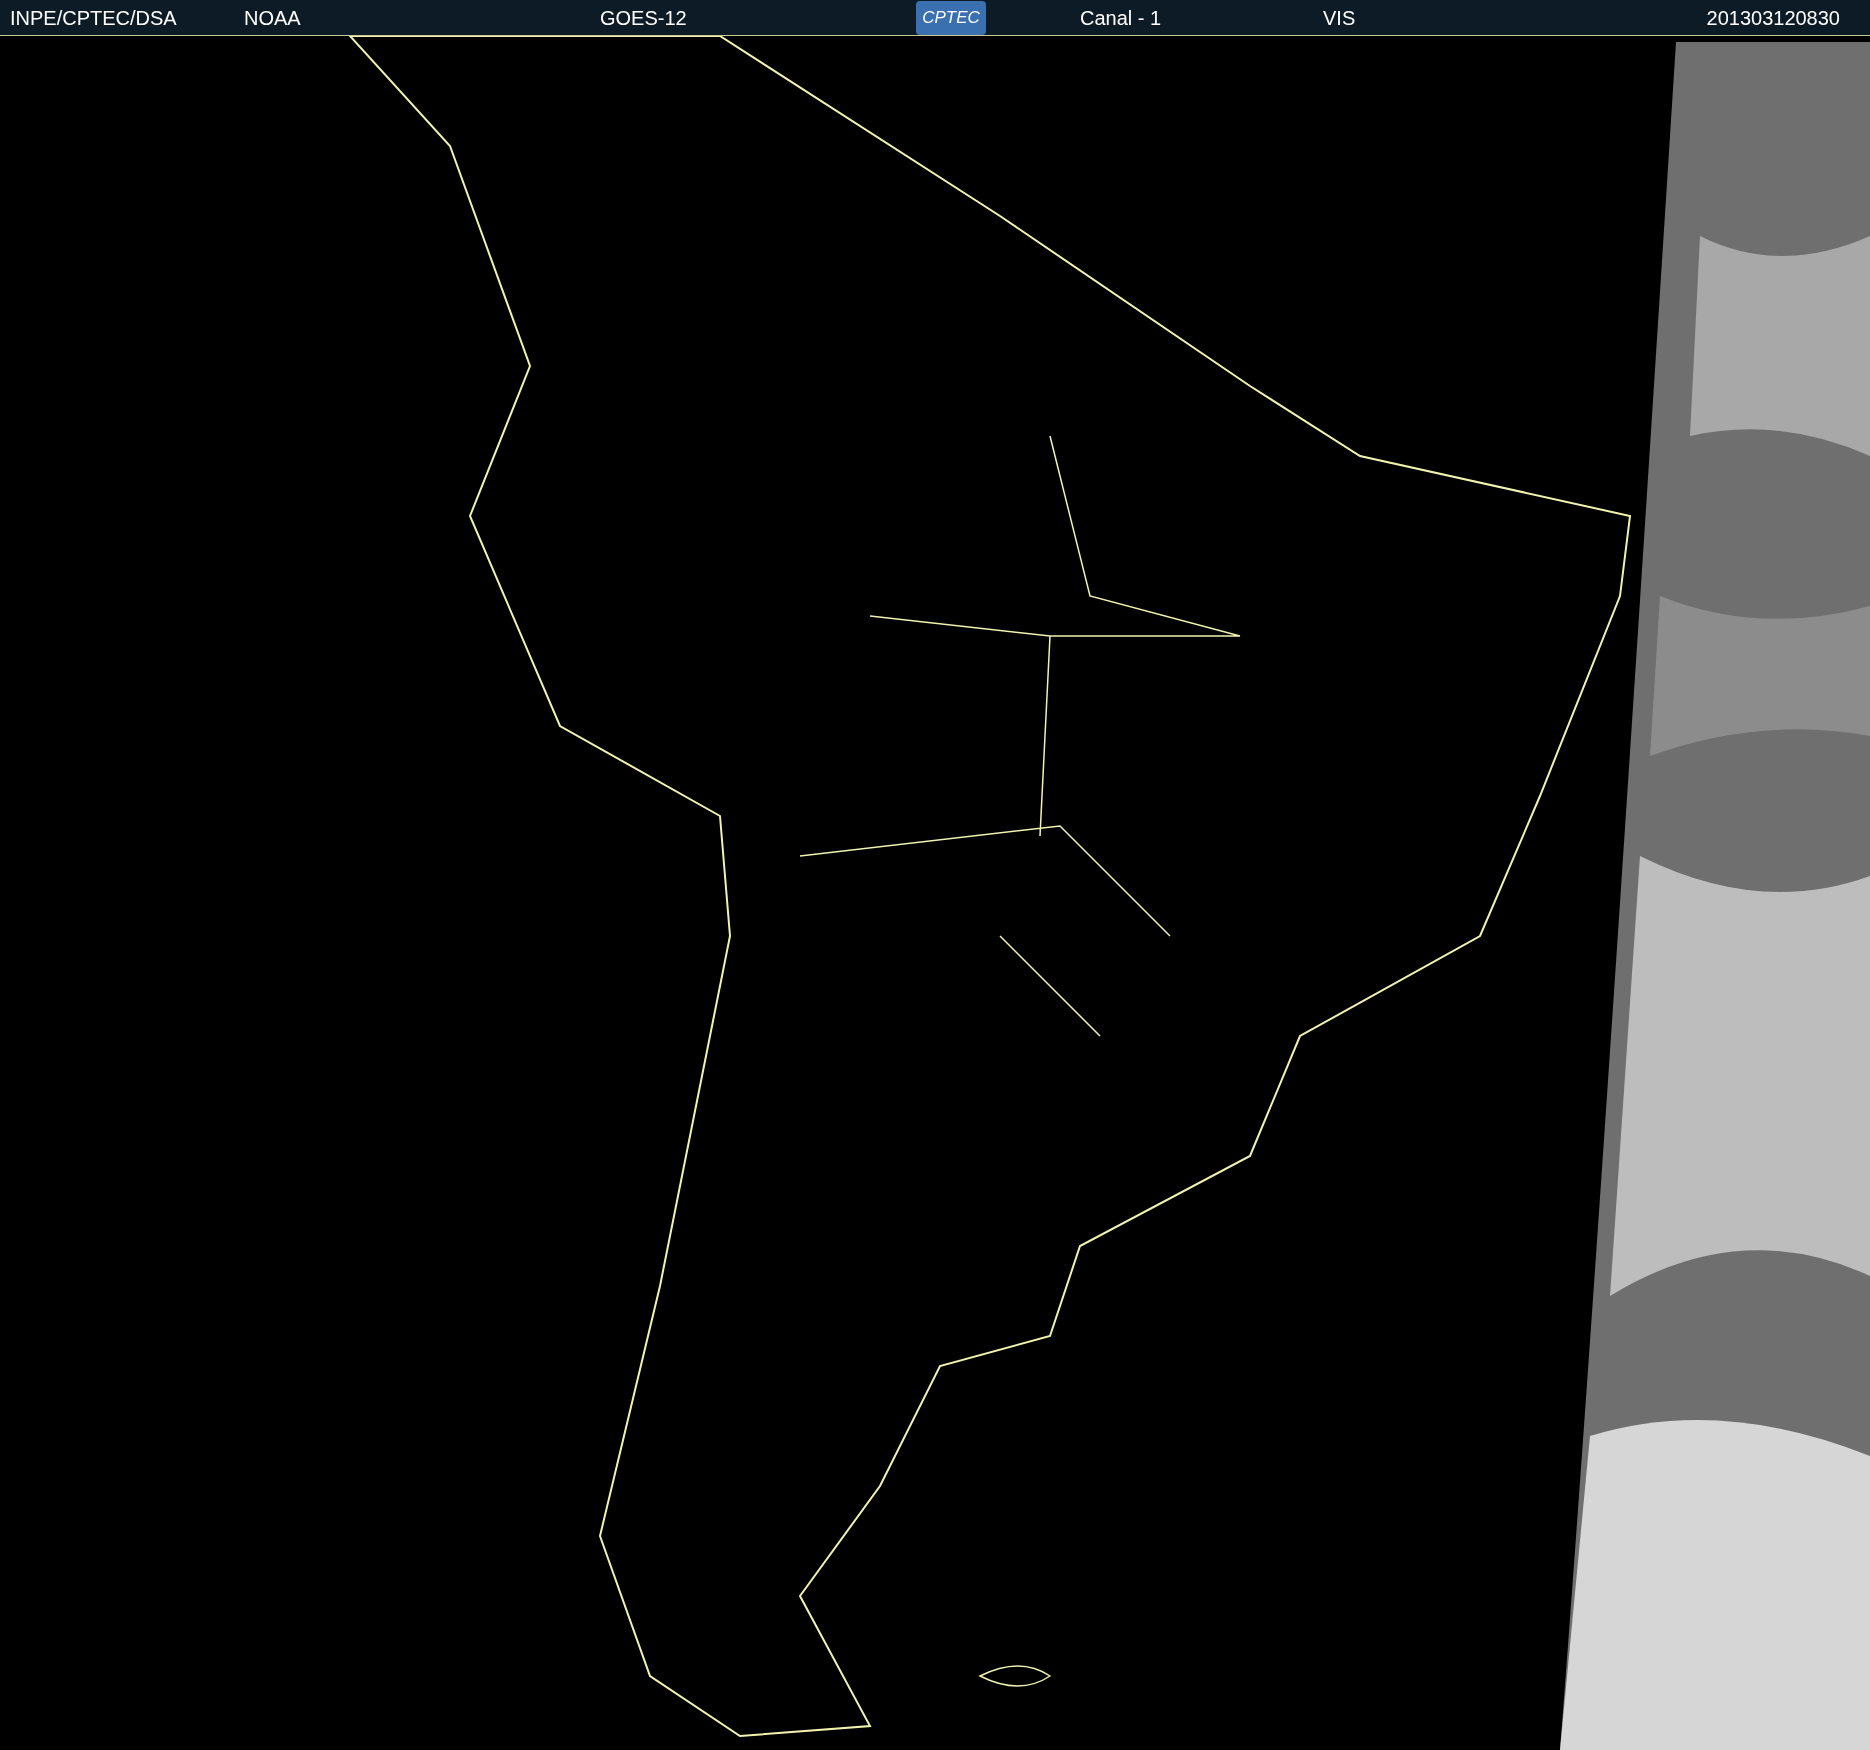 The image size is (1870, 1750). Describe the element at coordinates (273, 18) in the screenshot. I see `agency-label: NOAA` at that location.